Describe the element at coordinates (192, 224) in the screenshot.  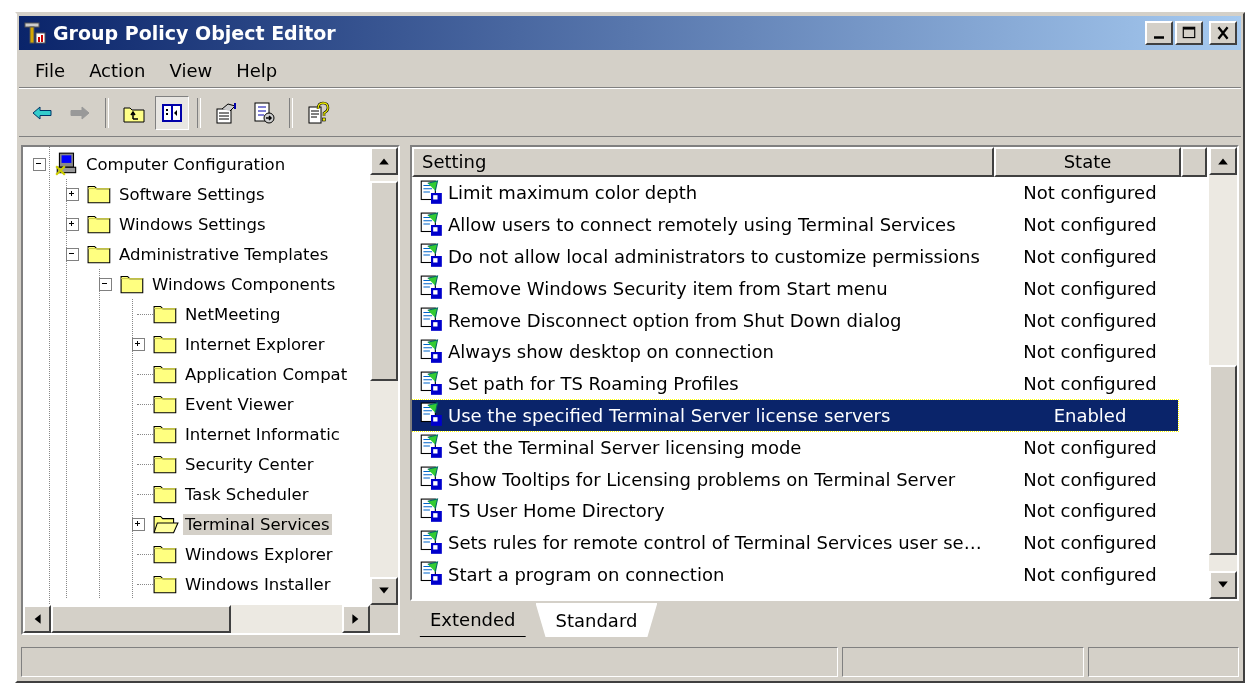
I see `tree-item: Windows Settings` at that location.